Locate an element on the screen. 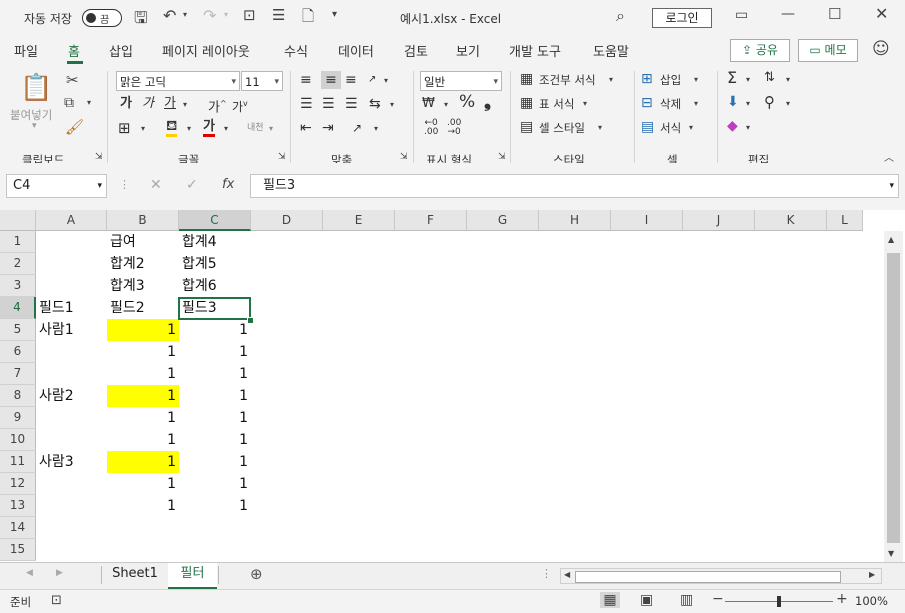 The width and height of the screenshot is (905, 613). formula-input: 필드3 ▾ is located at coordinates (574, 186).